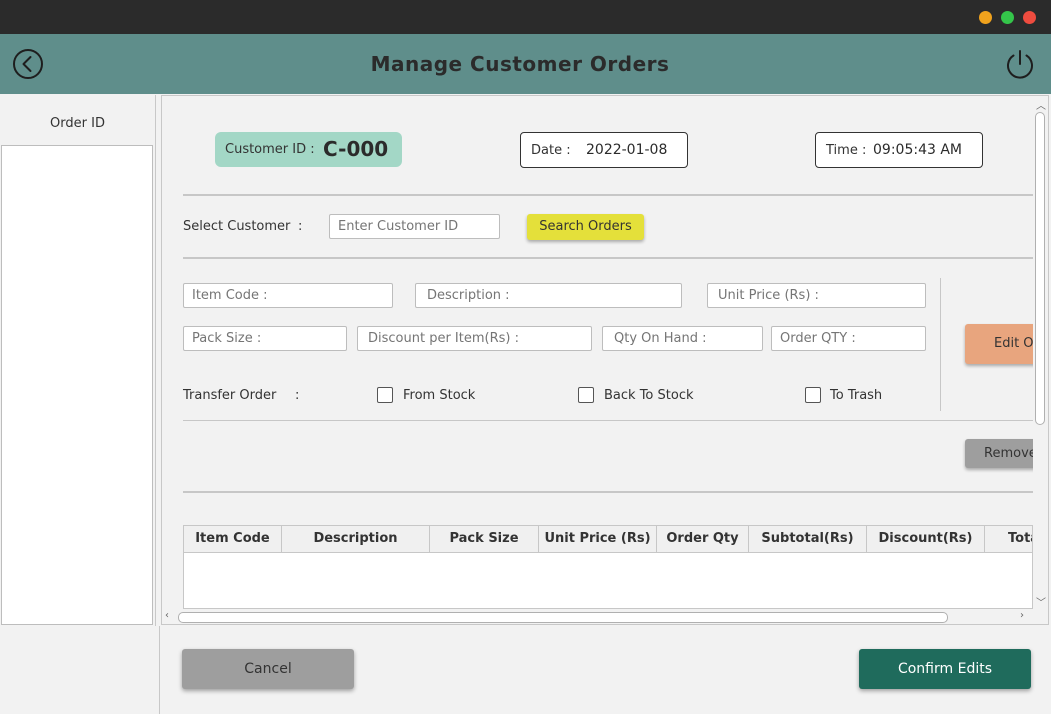 The image size is (1051, 714). What do you see at coordinates (808, 539) in the screenshot?
I see `column-header-subtotal: Subtotal(Rs)` at bounding box center [808, 539].